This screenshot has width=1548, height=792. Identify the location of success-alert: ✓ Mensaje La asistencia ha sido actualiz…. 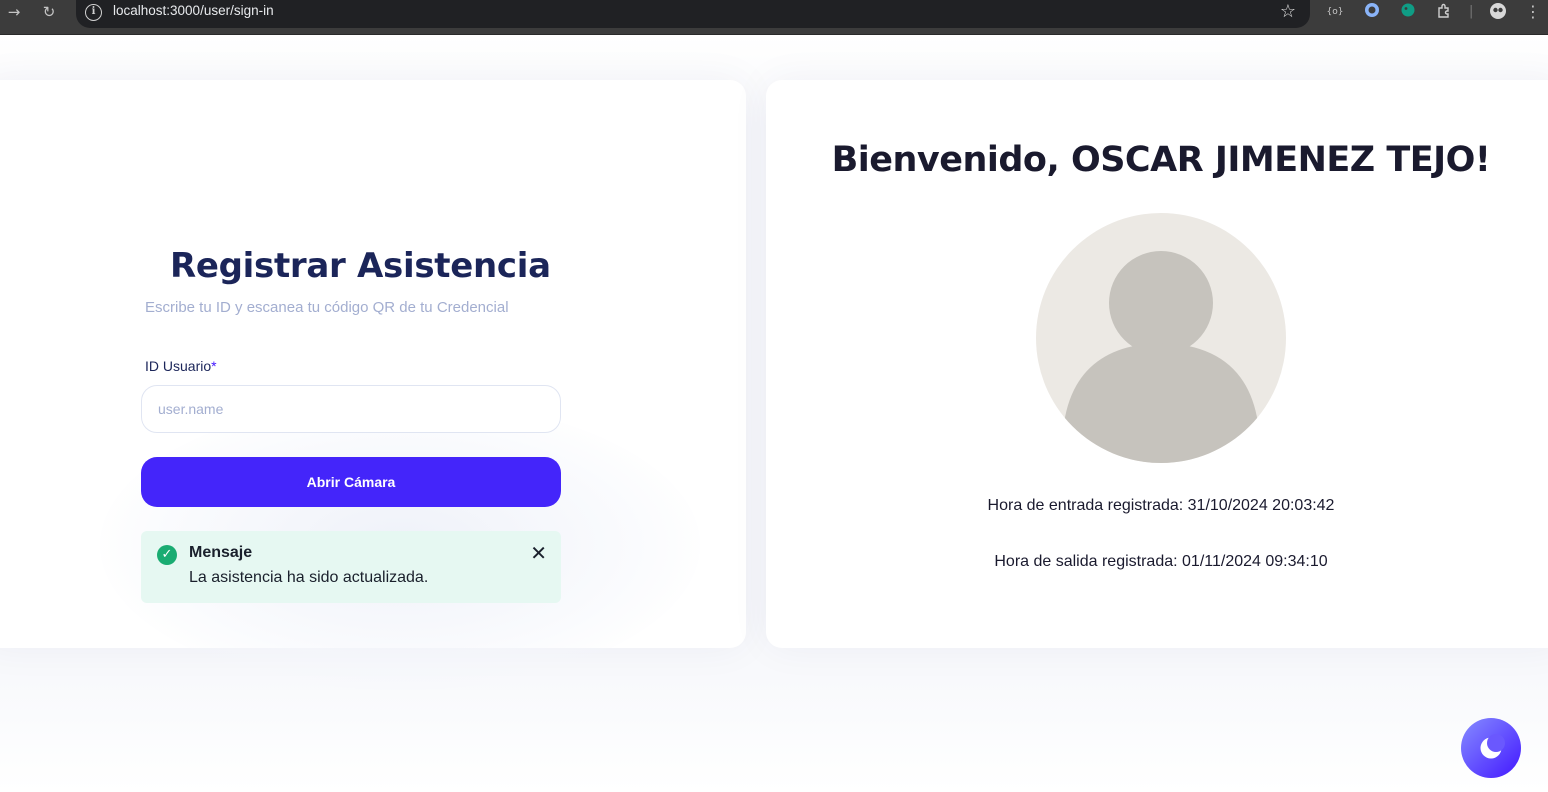
(351, 567).